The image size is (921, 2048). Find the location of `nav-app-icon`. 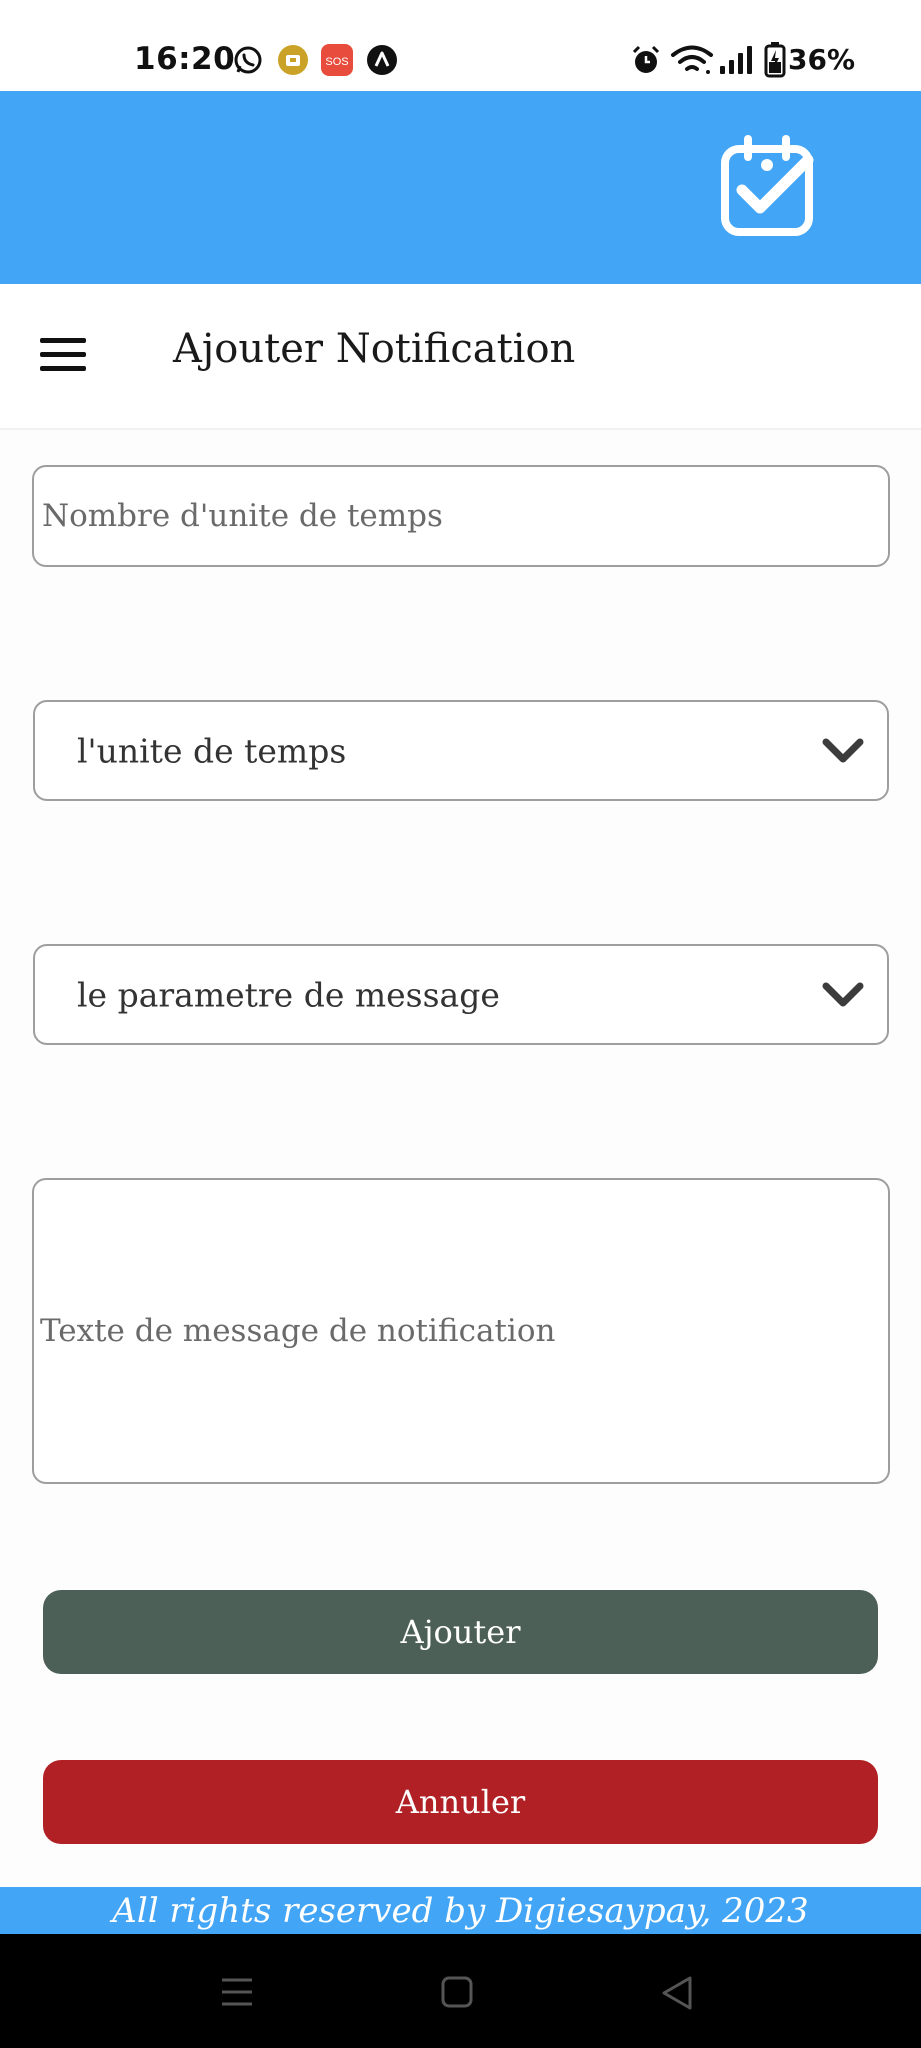

nav-app-icon is located at coordinates (382, 60).